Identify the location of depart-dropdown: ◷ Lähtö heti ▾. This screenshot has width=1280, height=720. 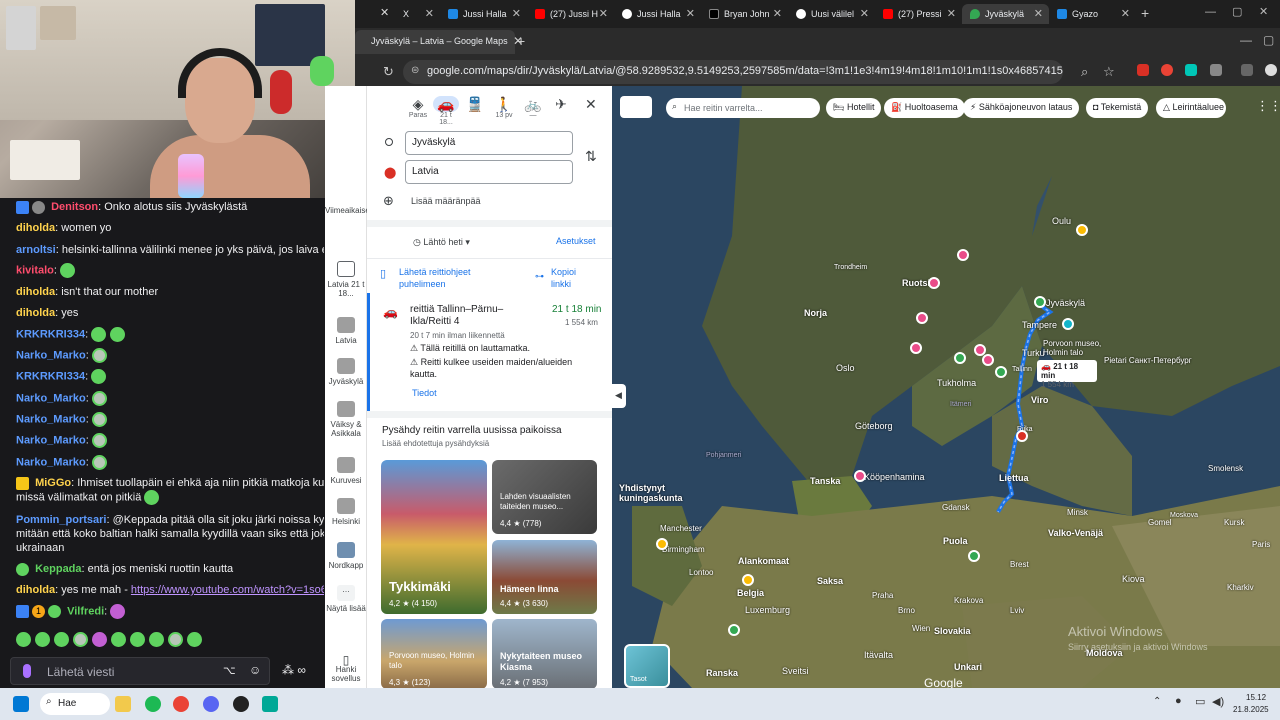
(441, 243).